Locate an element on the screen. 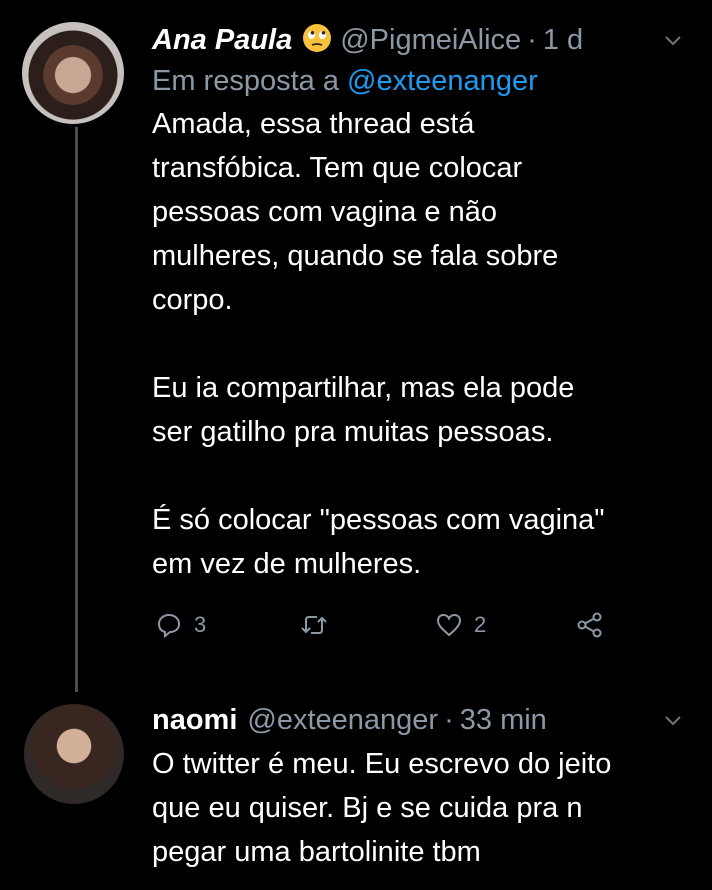  reply-icon is located at coordinates (169, 625).